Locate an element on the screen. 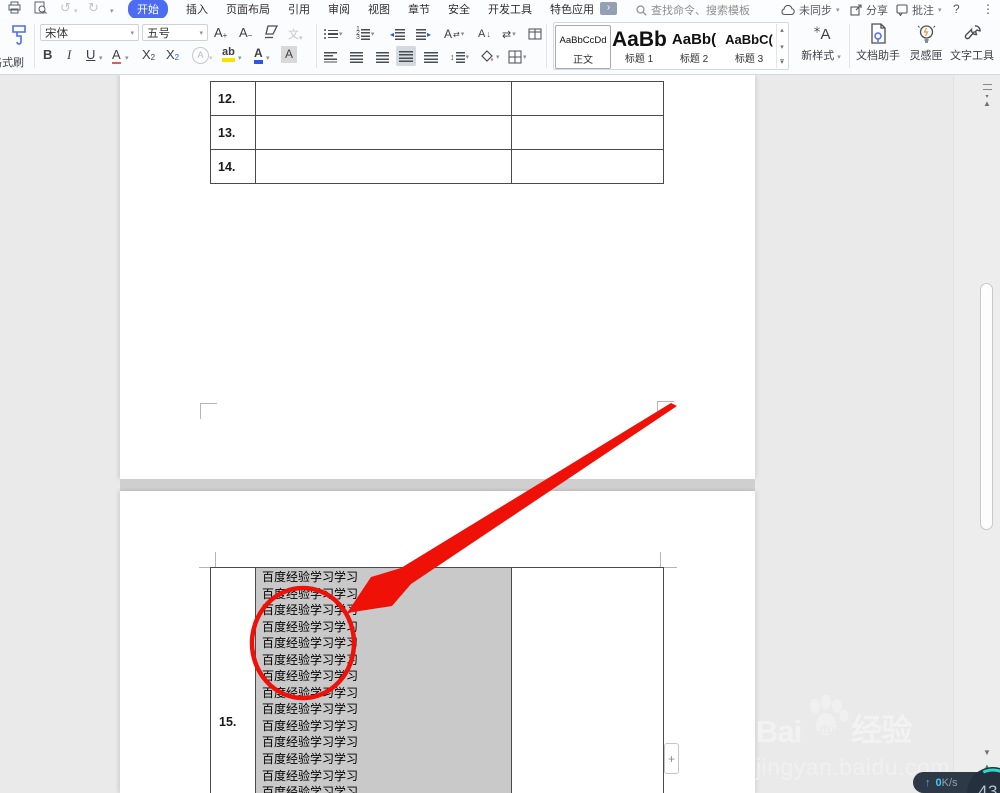 The height and width of the screenshot is (793, 1000). shading-bucket-button: ▾ is located at coordinates (490, 57).